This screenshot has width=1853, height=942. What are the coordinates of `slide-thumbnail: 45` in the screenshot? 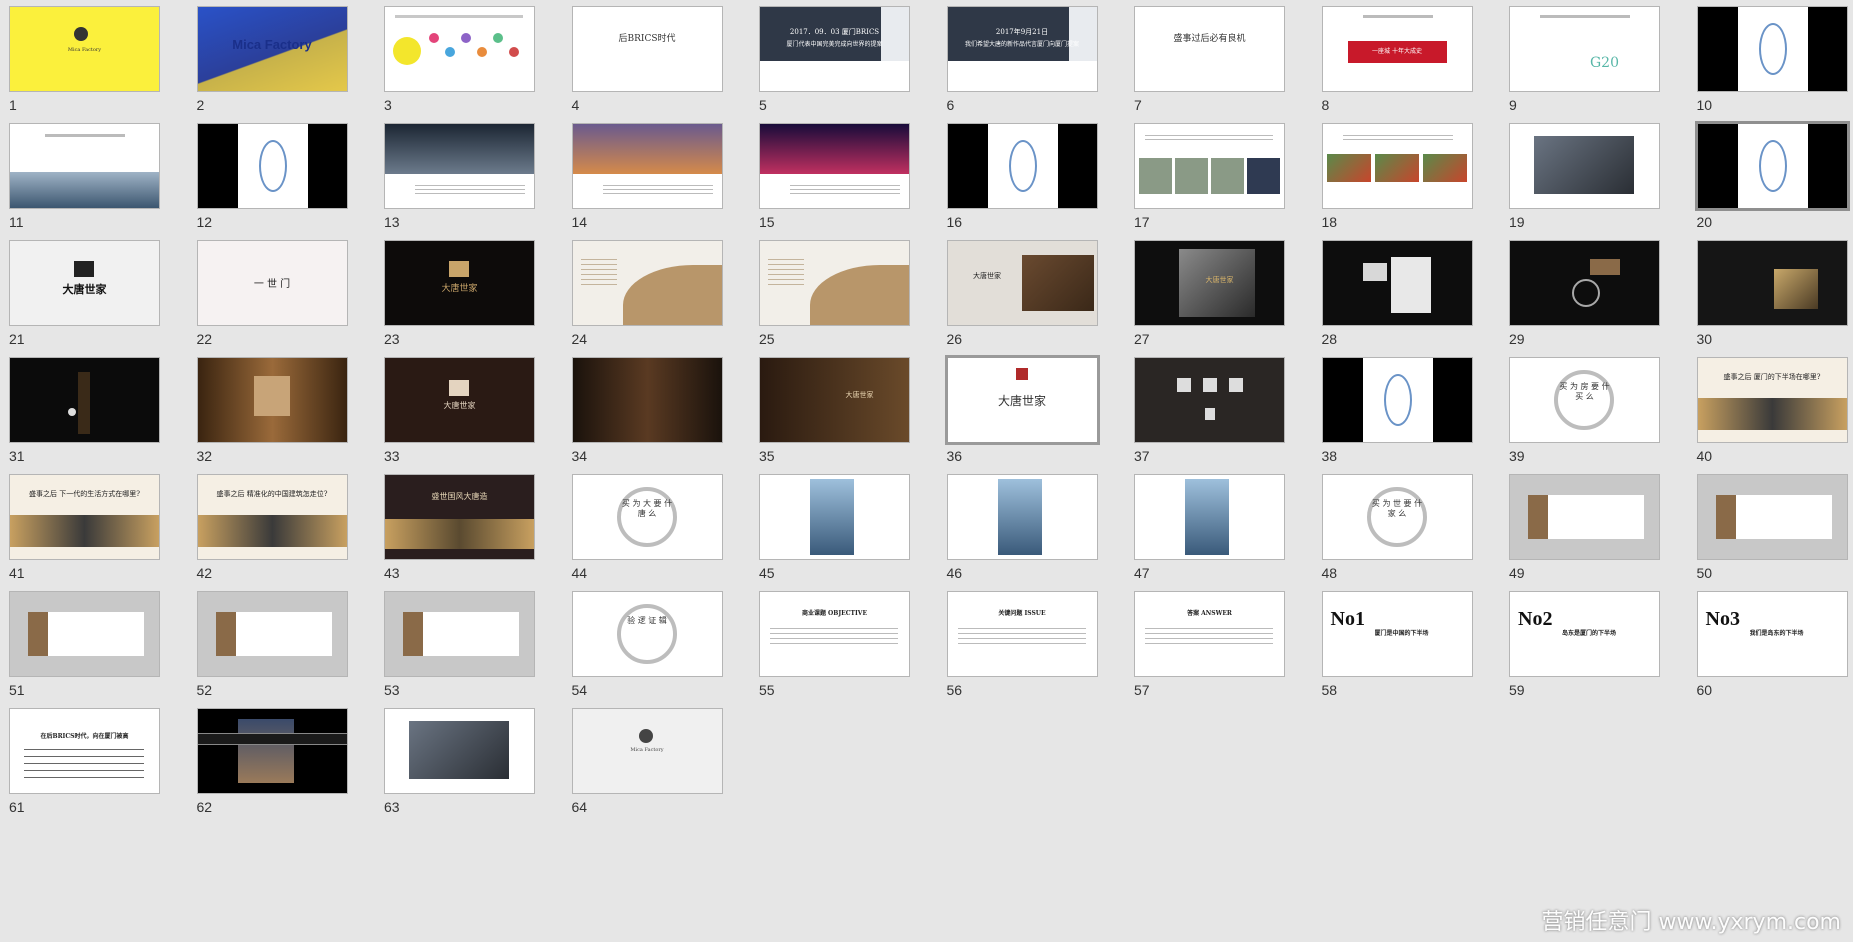 It's located at (834, 531).